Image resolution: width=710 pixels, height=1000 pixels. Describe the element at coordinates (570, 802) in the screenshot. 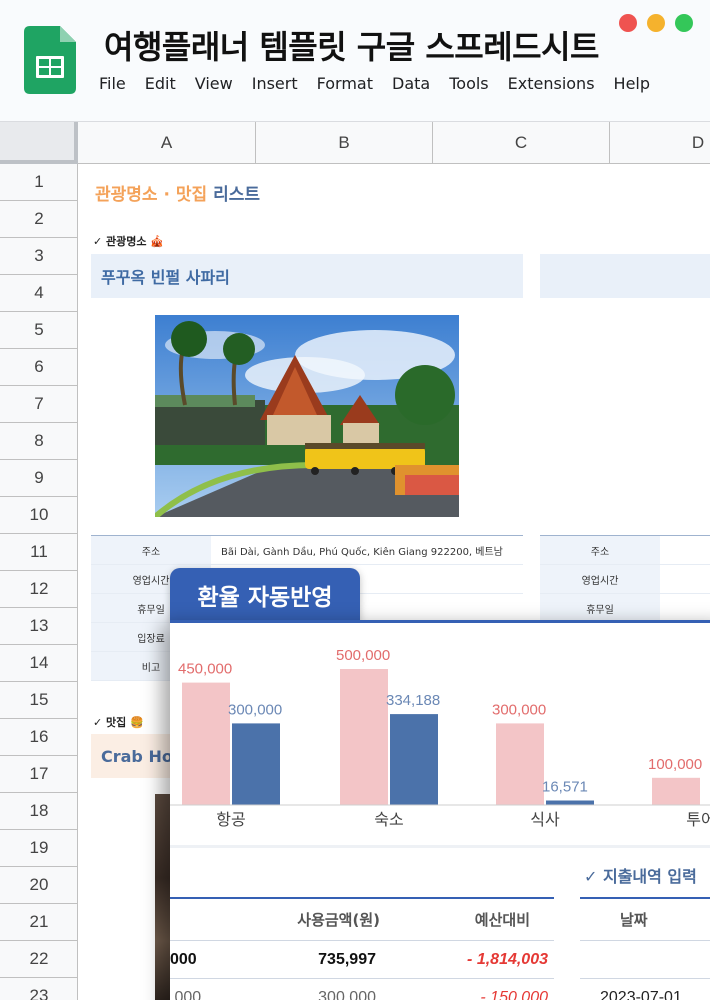

I see `bar-식사-series1` at that location.